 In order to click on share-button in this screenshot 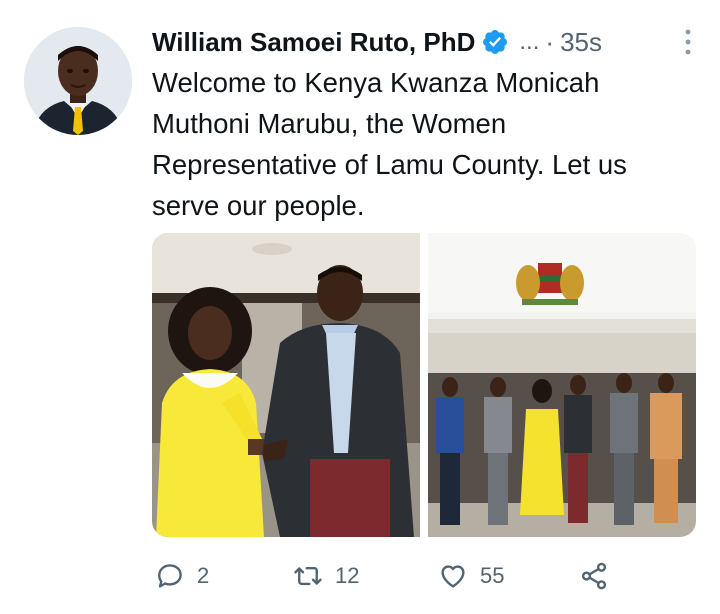, I will do `click(594, 576)`.